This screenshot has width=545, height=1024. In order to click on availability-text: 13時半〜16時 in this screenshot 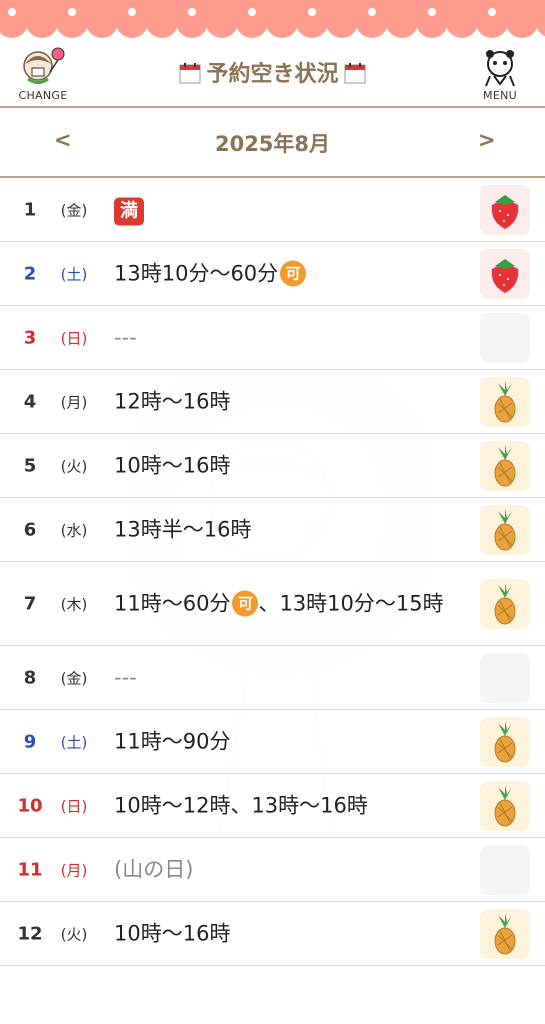, I will do `click(183, 529)`.